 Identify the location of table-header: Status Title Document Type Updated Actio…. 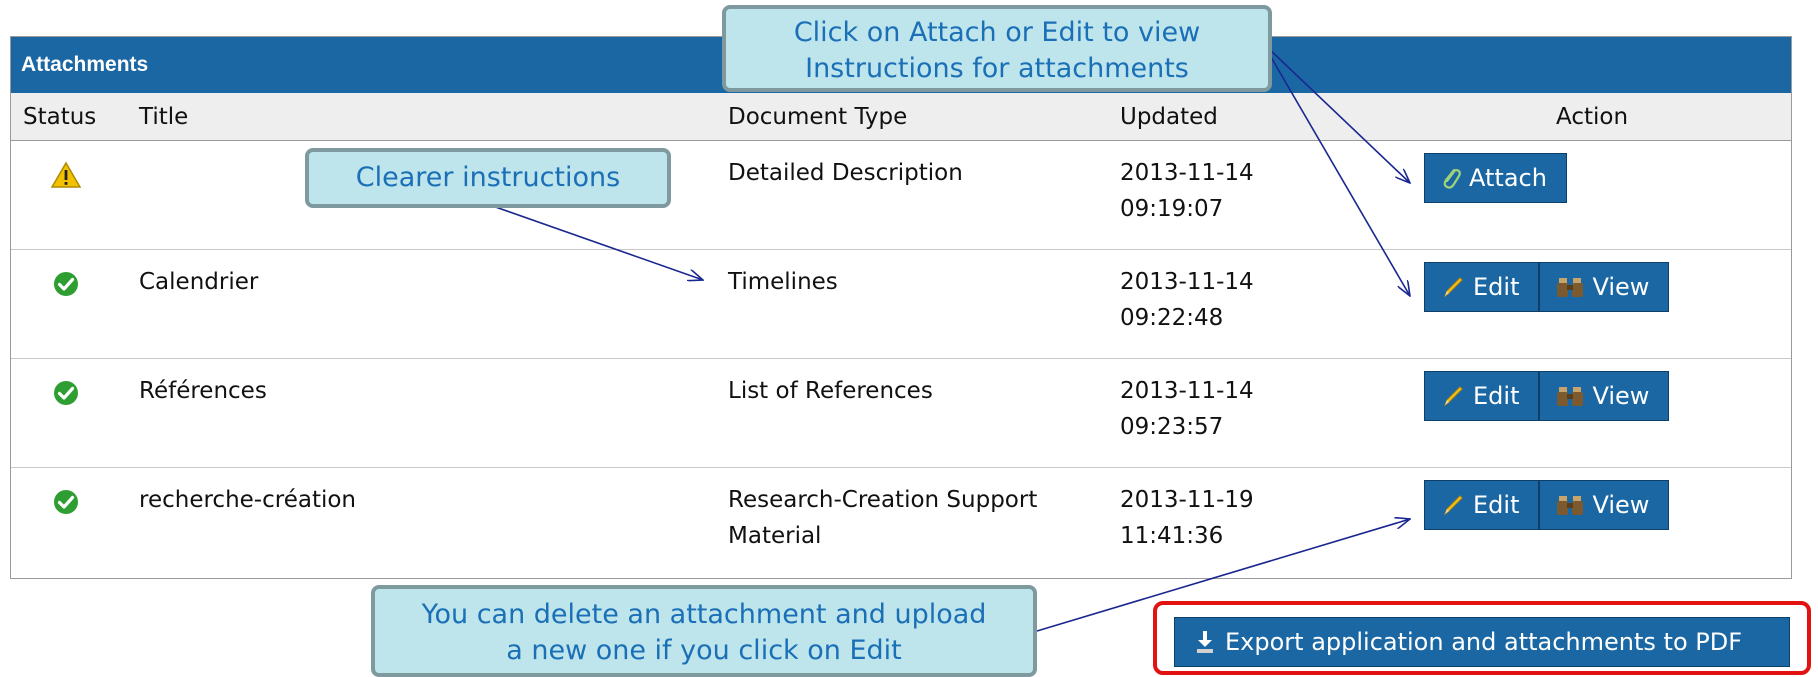
(901, 117).